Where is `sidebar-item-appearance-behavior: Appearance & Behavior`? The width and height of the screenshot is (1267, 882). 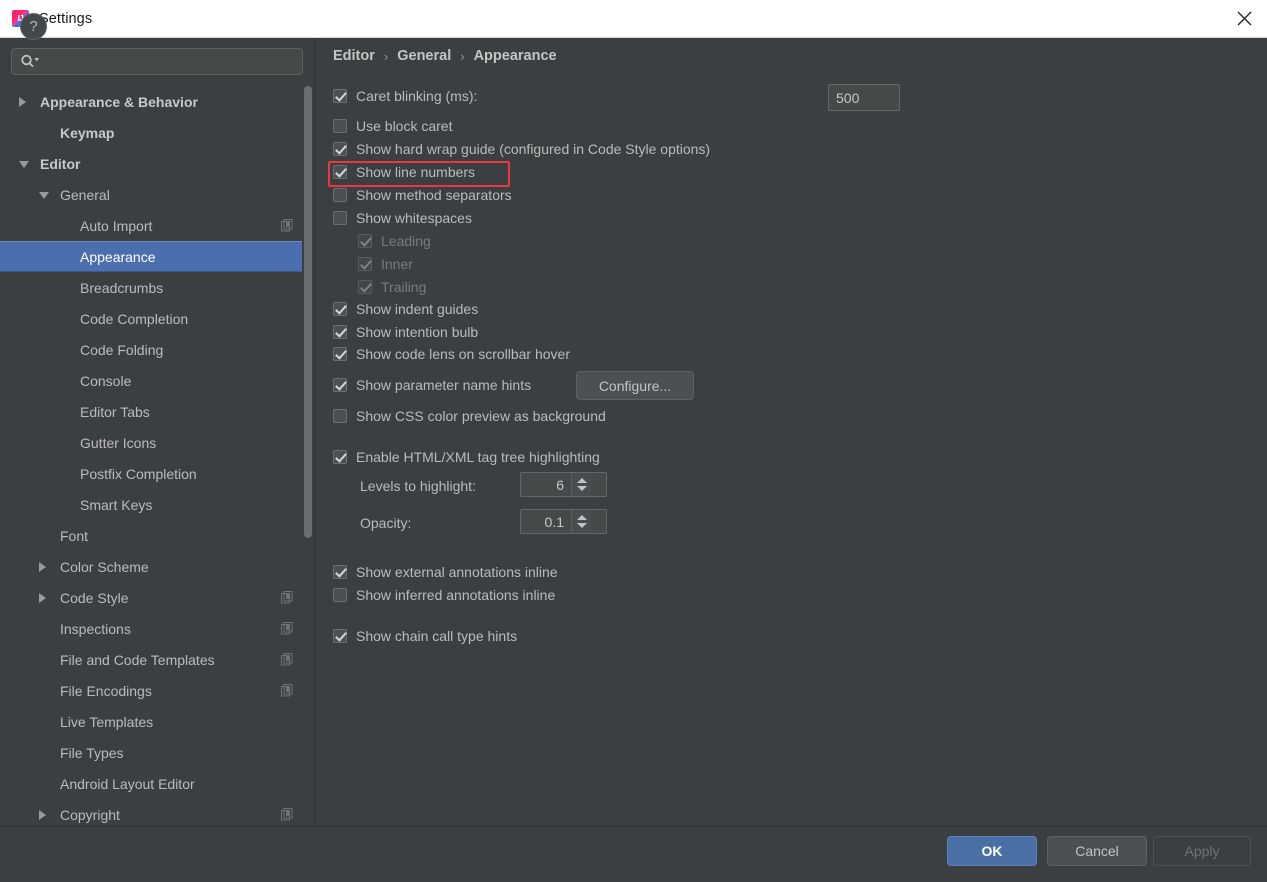 sidebar-item-appearance-behavior: Appearance & Behavior is located at coordinates (157, 101).